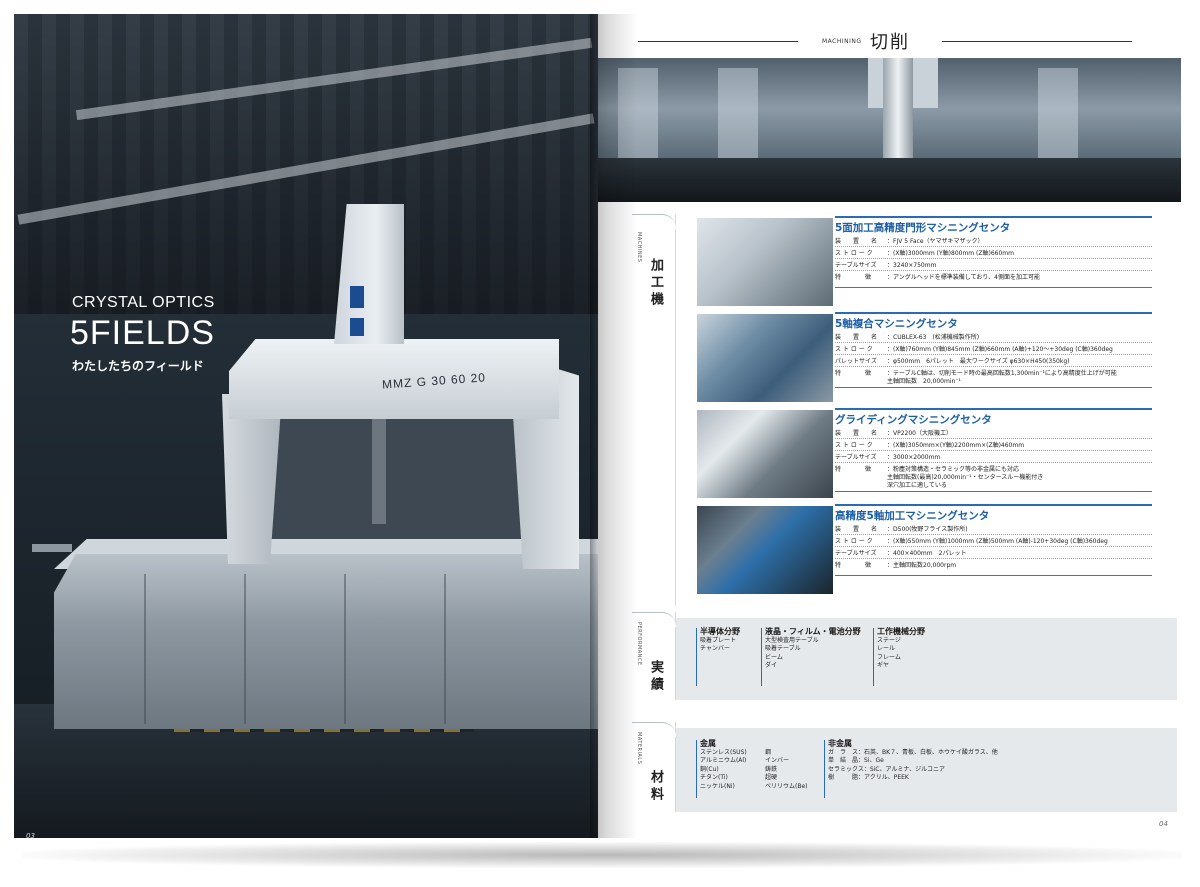 The width and height of the screenshot is (1200, 887). I want to click on spec-value-line-2: 主軸回転数 20,000min⁻¹, so click(924, 381).